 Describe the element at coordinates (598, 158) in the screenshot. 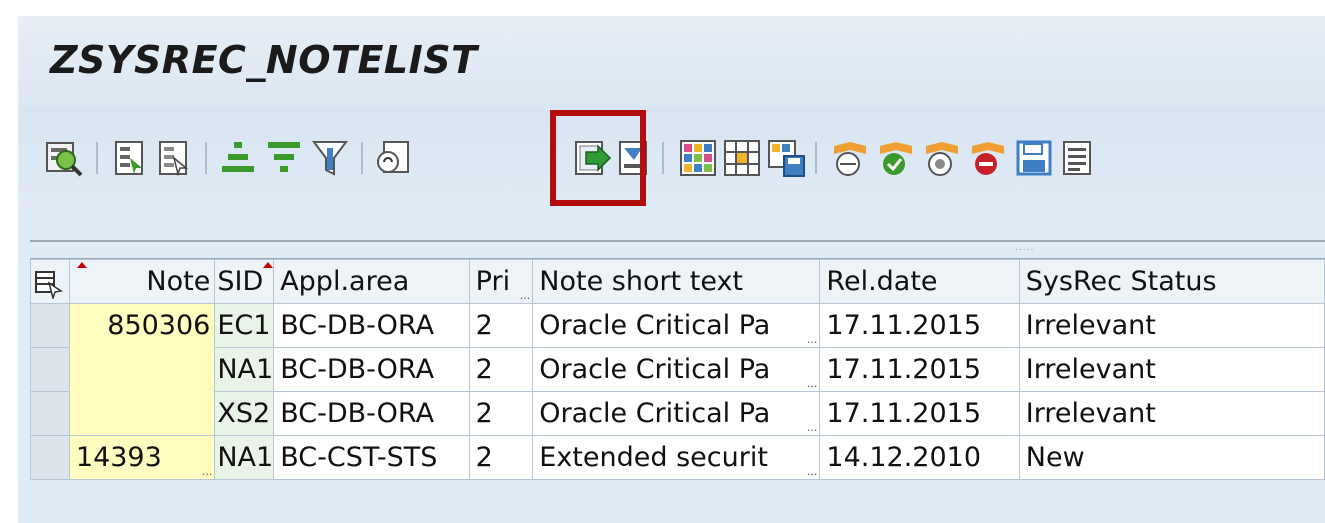

I see `export-highlight-box` at that location.